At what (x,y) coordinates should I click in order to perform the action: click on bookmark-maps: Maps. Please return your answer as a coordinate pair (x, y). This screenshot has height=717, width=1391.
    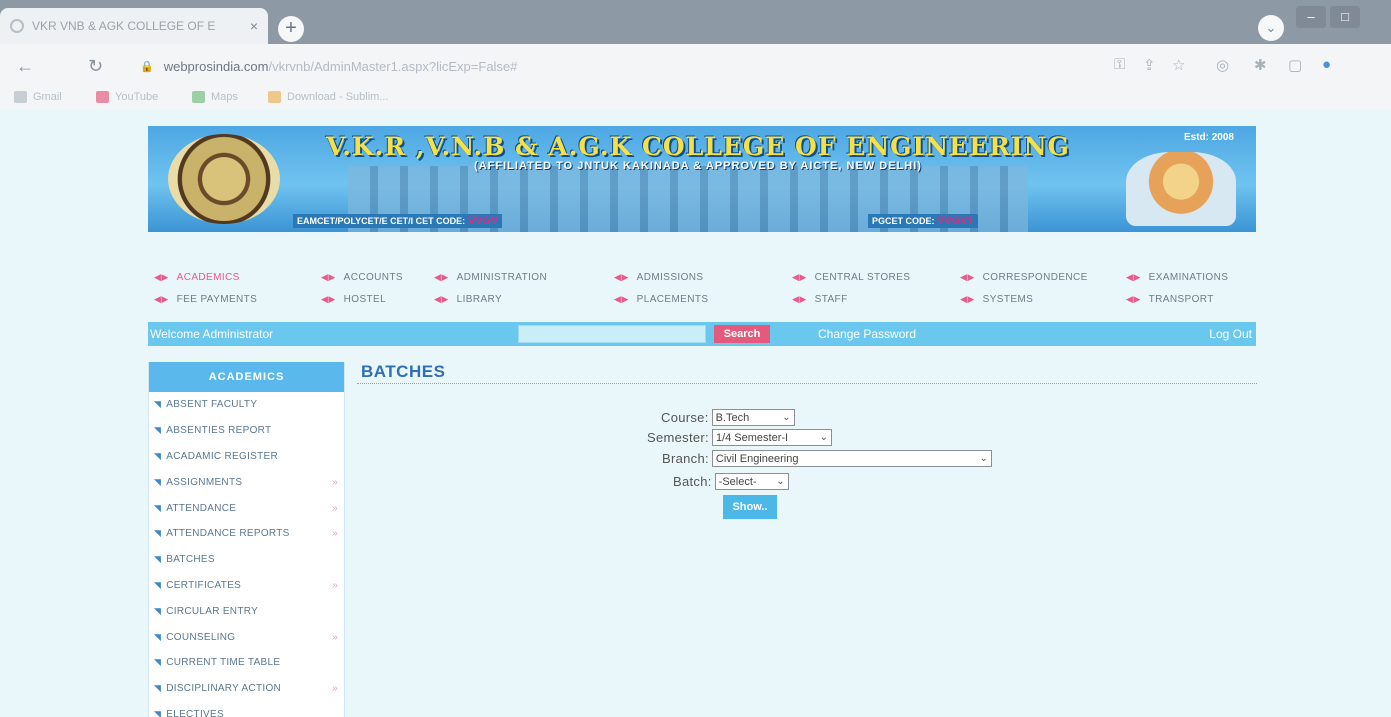
    Looking at the image, I should click on (215, 97).